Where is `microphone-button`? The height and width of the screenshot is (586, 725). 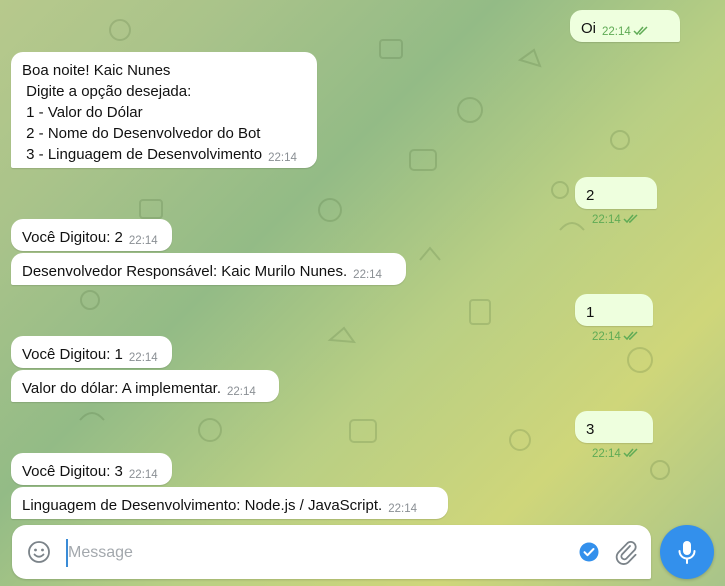
microphone-button is located at coordinates (687, 552).